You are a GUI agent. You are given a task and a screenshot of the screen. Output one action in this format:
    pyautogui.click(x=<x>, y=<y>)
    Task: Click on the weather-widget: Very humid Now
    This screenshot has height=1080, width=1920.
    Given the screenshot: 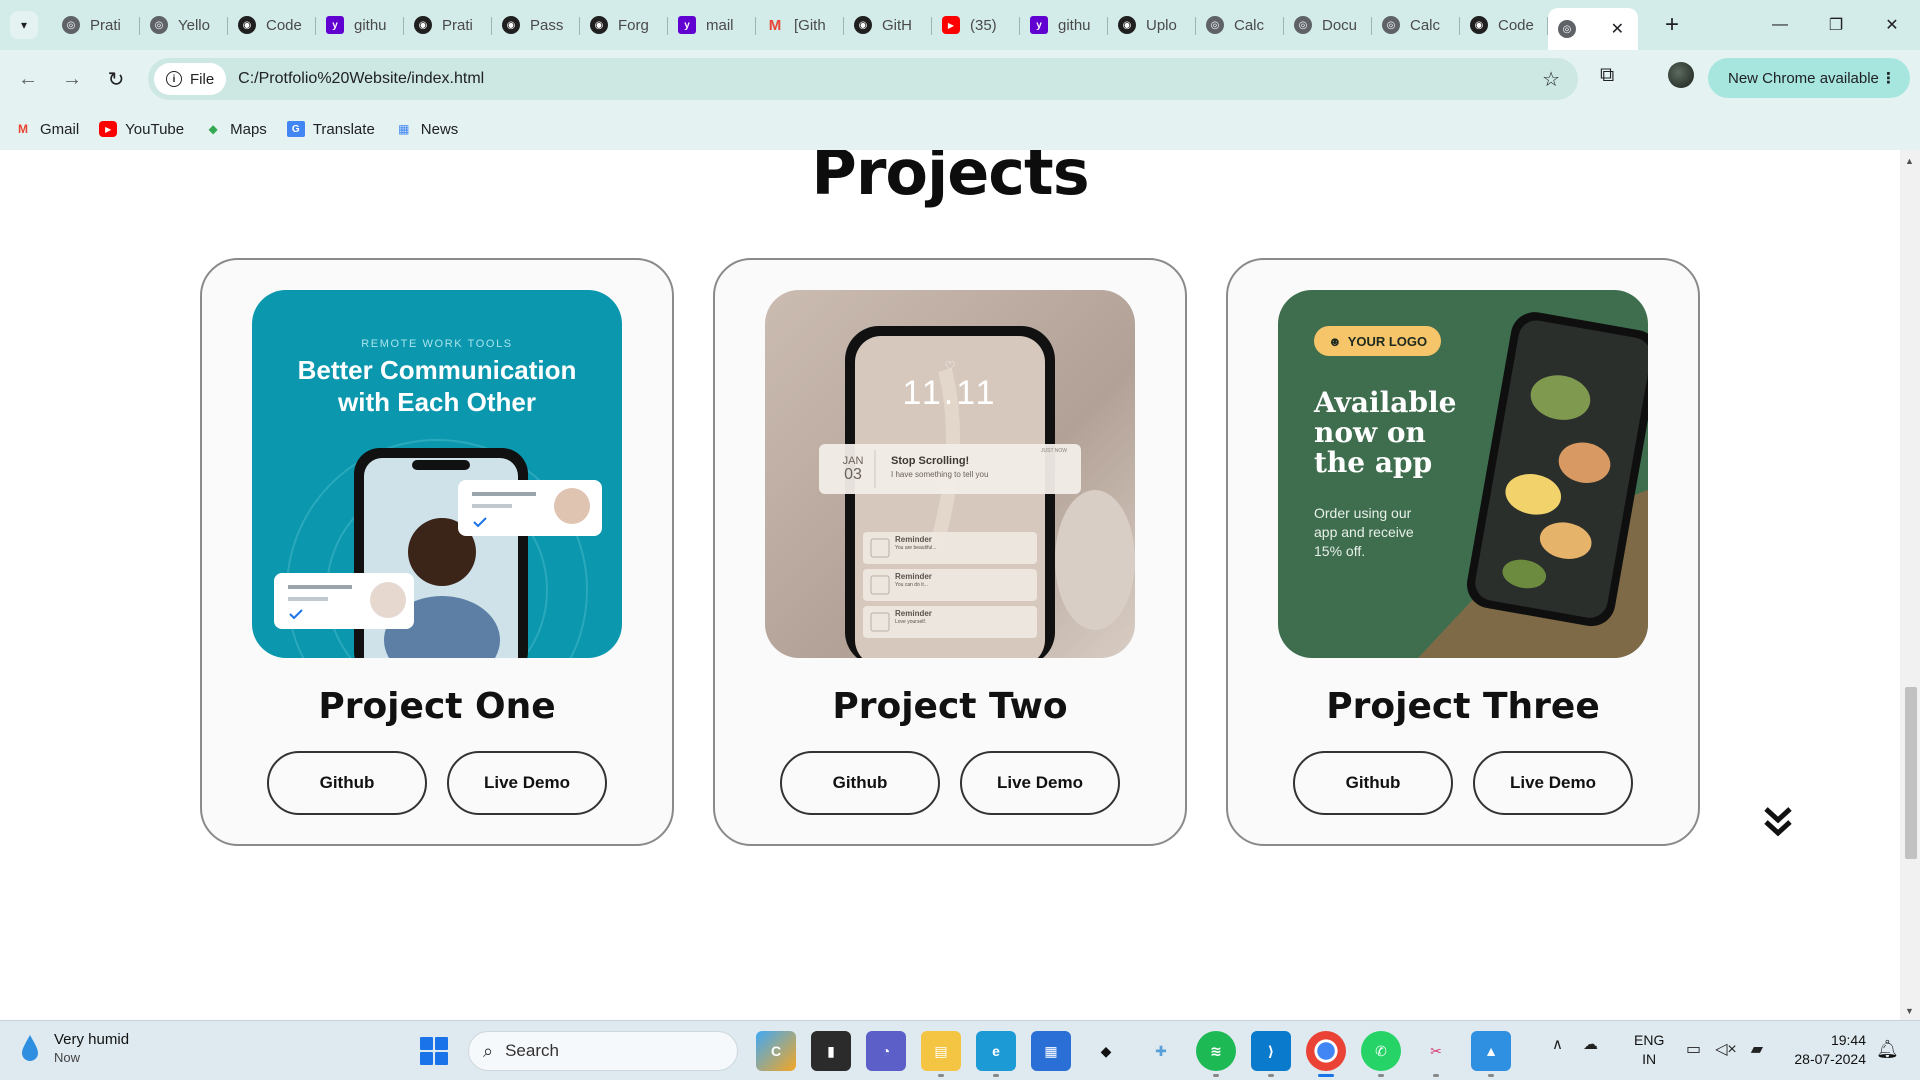 What is the action you would take?
    pyautogui.click(x=74, y=1048)
    